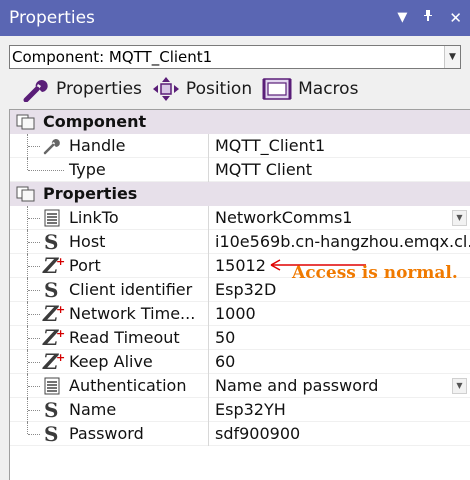 The height and width of the screenshot is (480, 470). What do you see at coordinates (131, 289) in the screenshot?
I see `property-name: Client identifier` at bounding box center [131, 289].